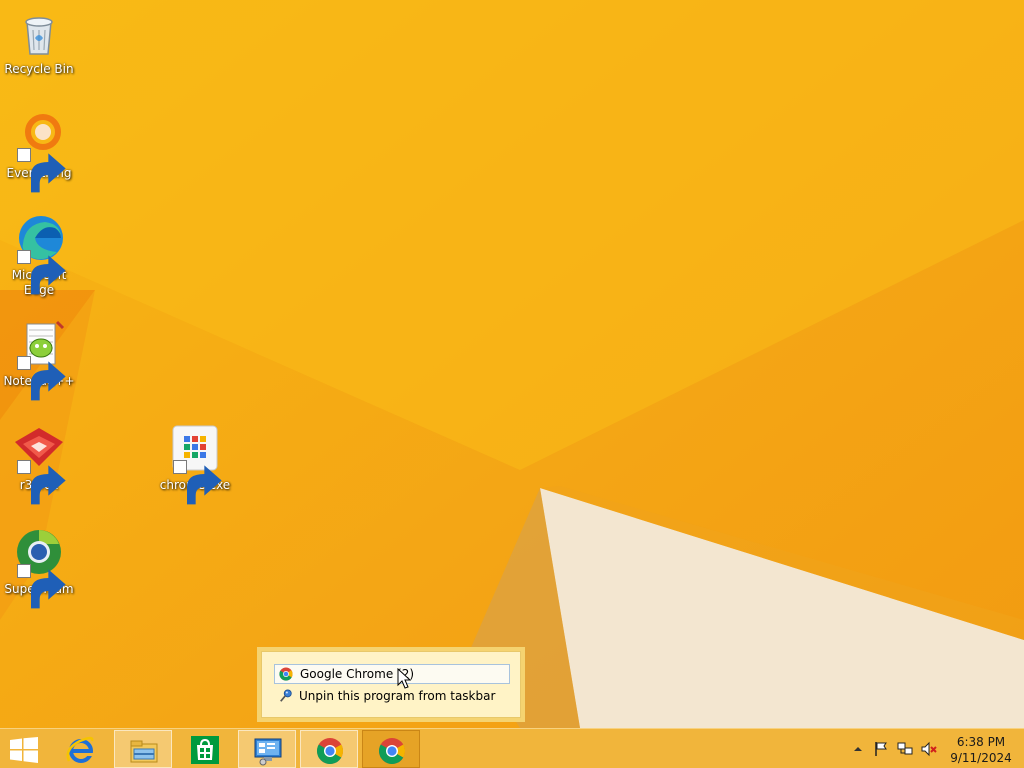 This screenshot has height=768, width=1024. I want to click on jumplist-item-label: Unpin this program from taskbar, so click(397, 696).